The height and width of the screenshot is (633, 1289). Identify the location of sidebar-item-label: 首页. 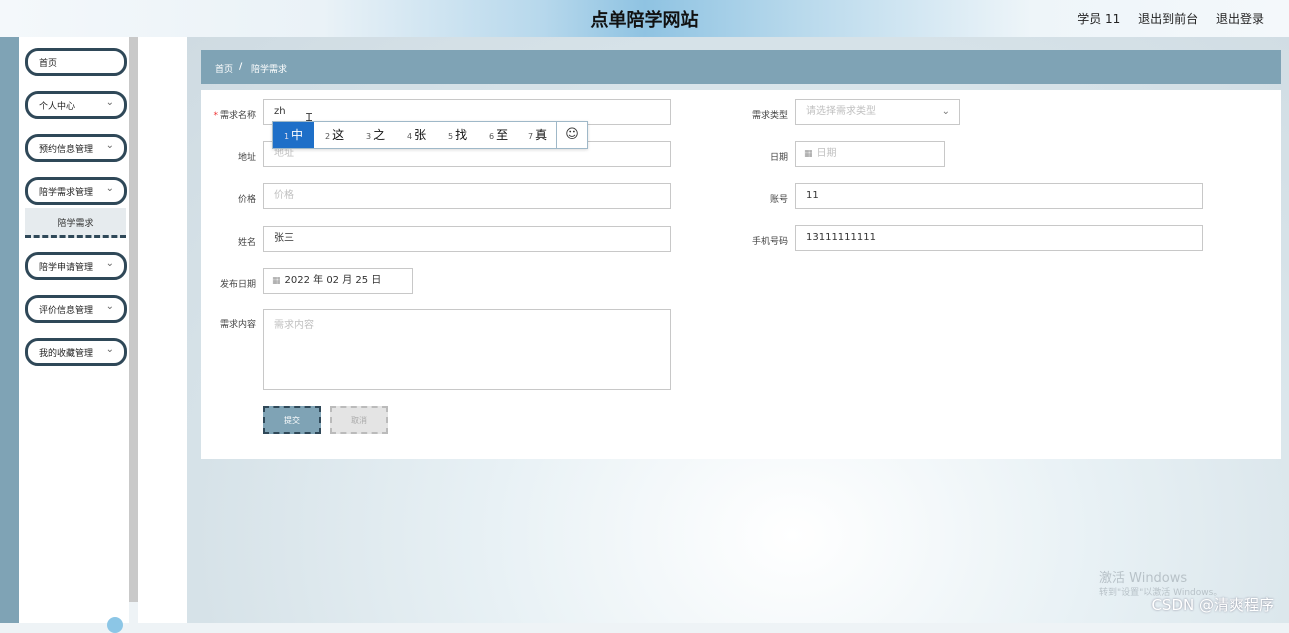
(48, 64).